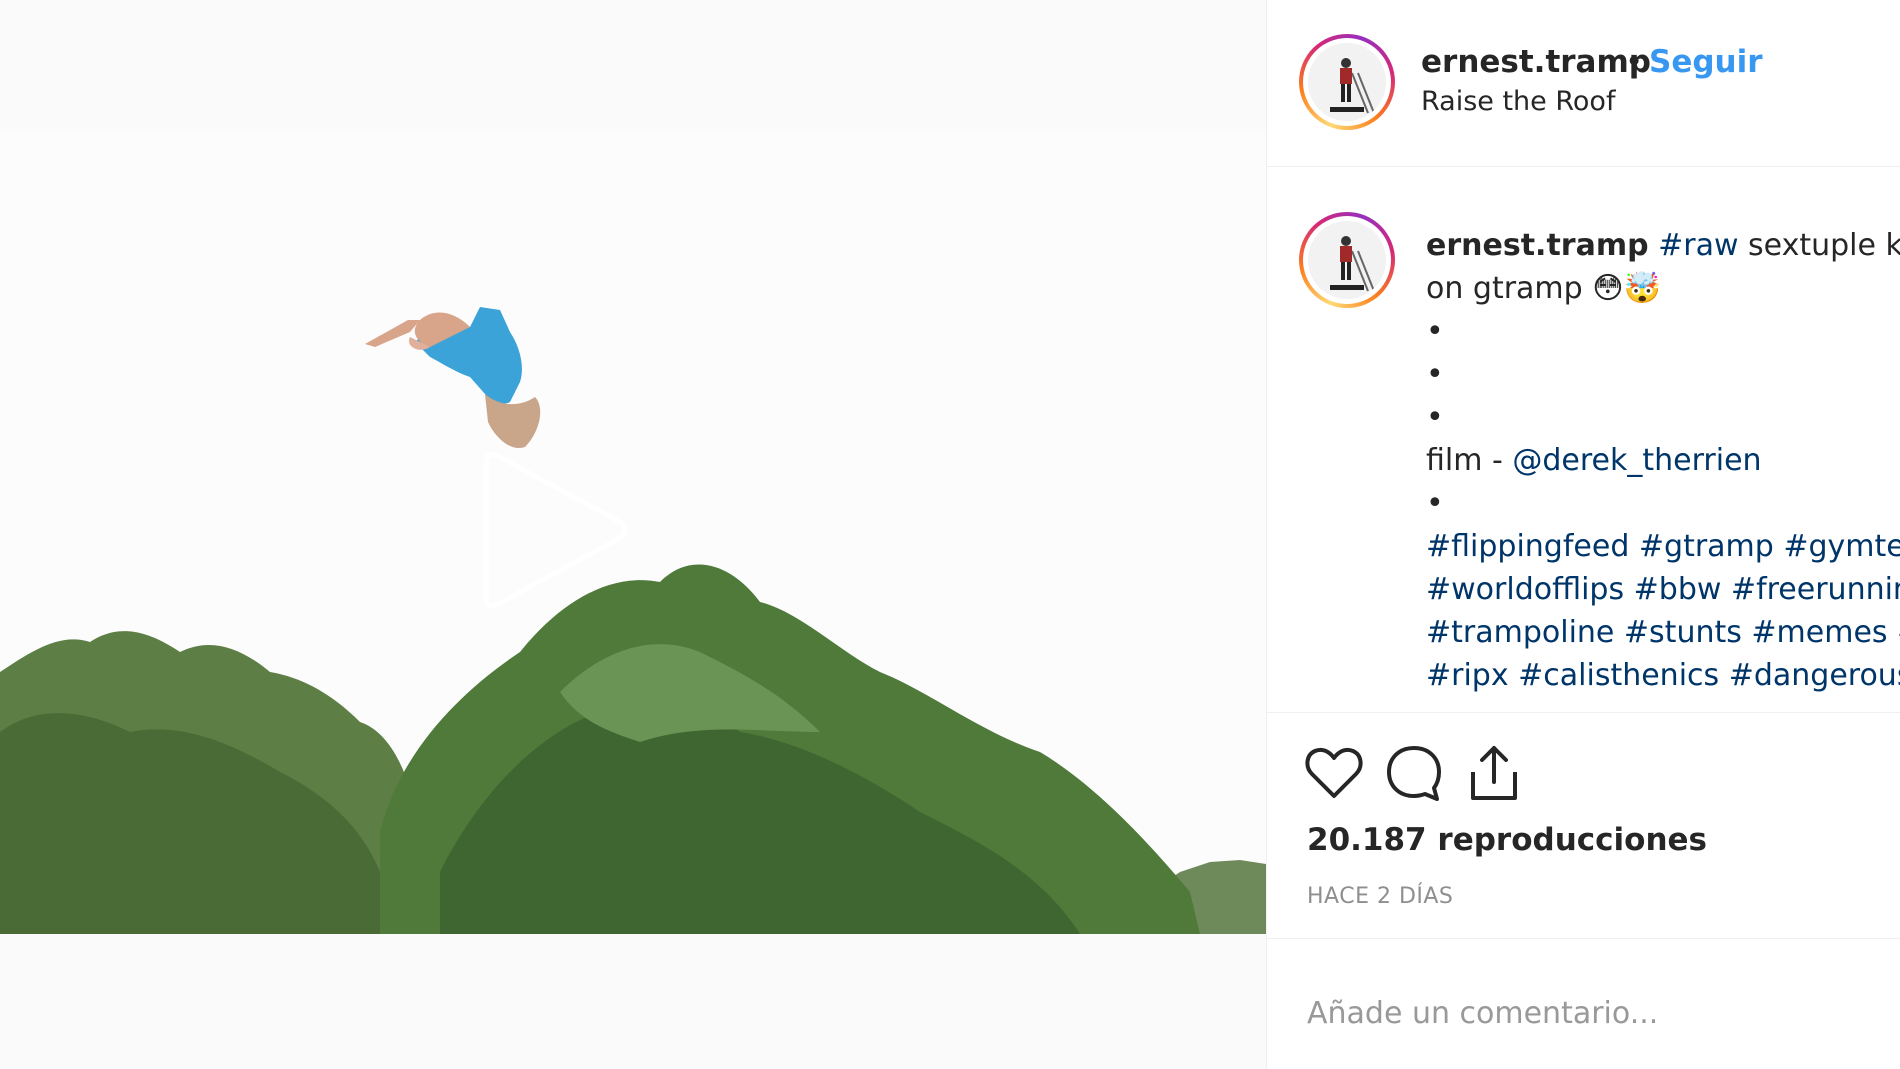 The height and width of the screenshot is (1069, 1900). Describe the element at coordinates (1509, 288) in the screenshot. I see `caption-text-fragment: on gtramp` at that location.